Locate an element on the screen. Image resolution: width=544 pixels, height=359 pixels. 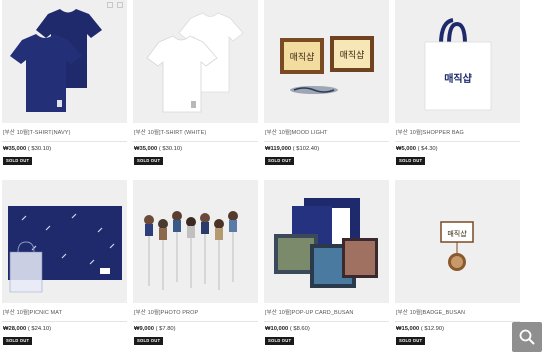
zoom-button is located at coordinates (527, 337).